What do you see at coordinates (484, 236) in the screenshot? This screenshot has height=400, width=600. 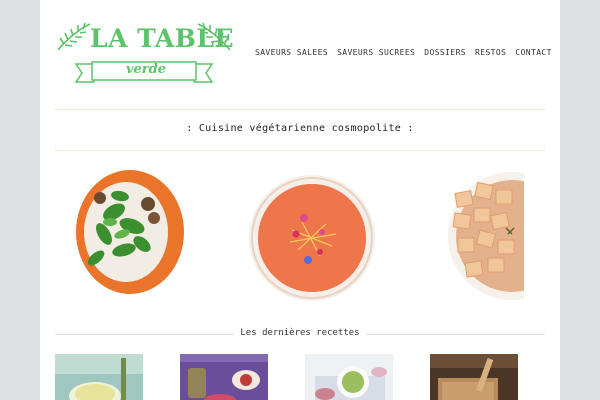 I see `hero-image-tofu-curry` at bounding box center [484, 236].